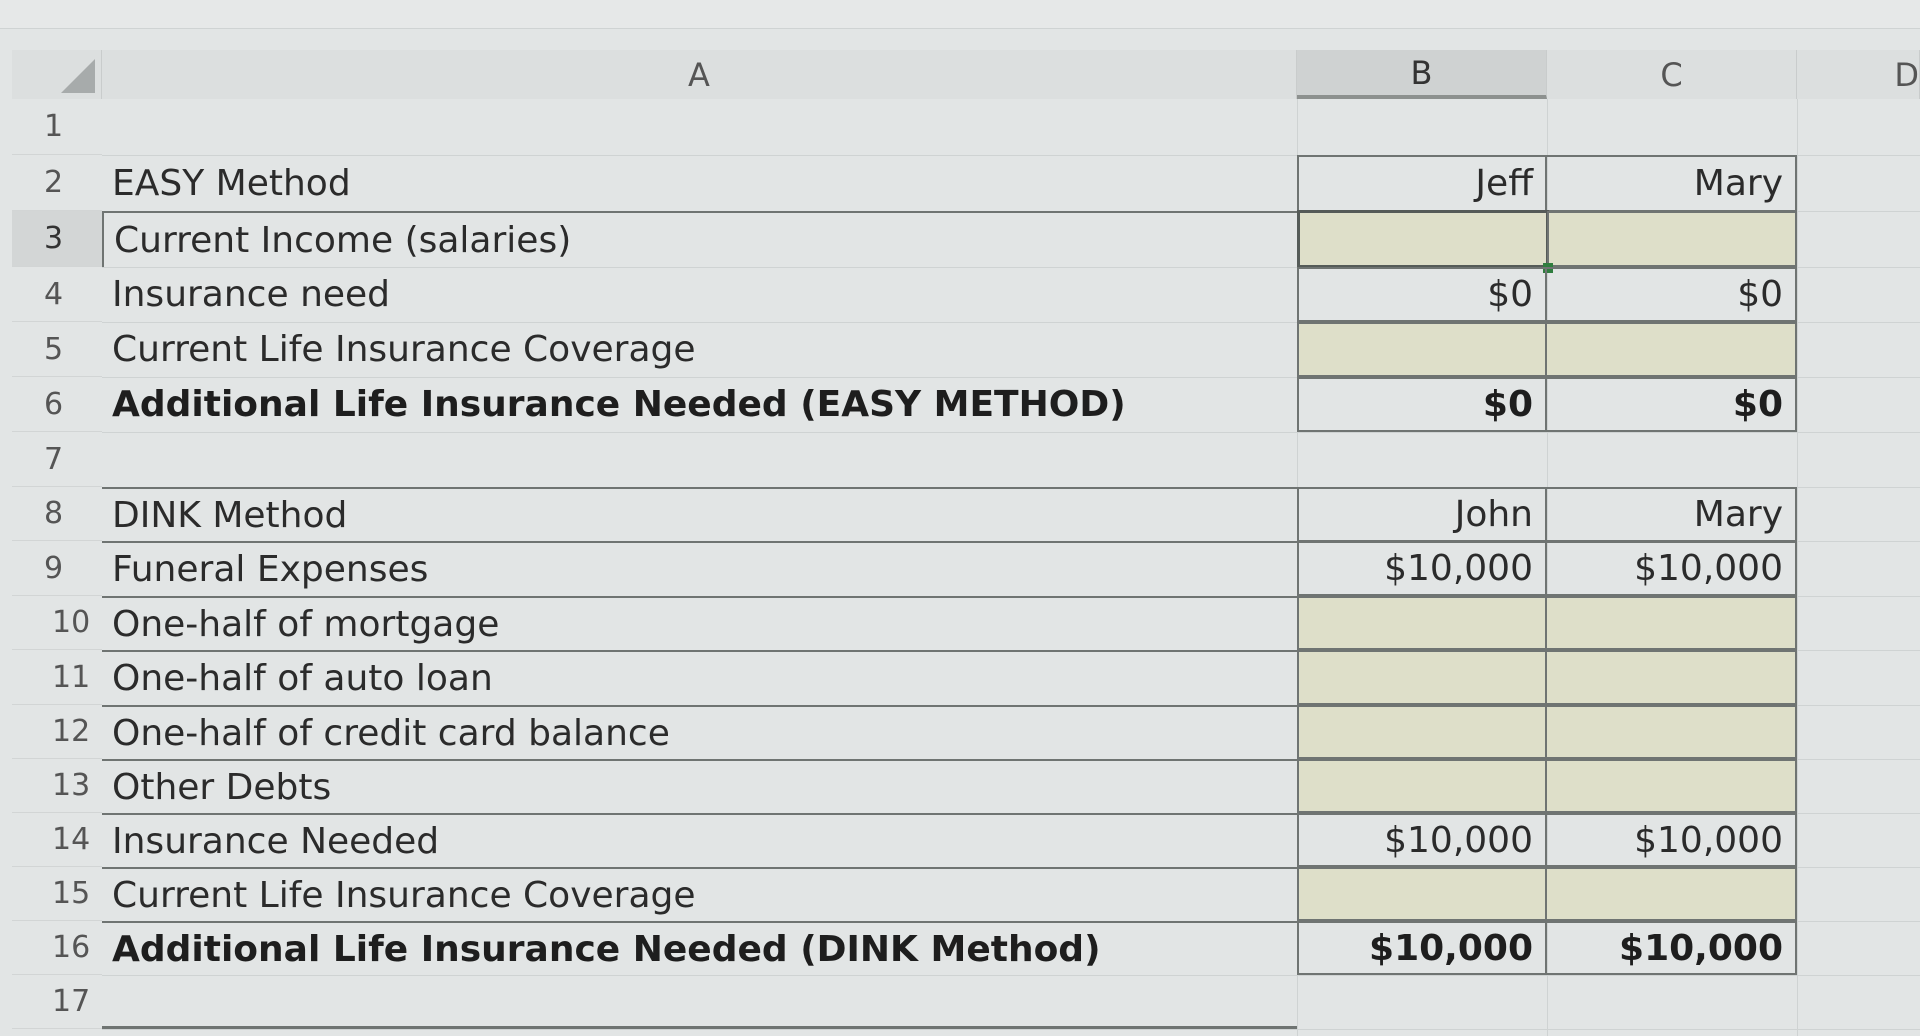 This screenshot has width=1920, height=1036. What do you see at coordinates (699, 677) in the screenshot?
I see `cell-a11-auto-label: One-half of auto loan` at bounding box center [699, 677].